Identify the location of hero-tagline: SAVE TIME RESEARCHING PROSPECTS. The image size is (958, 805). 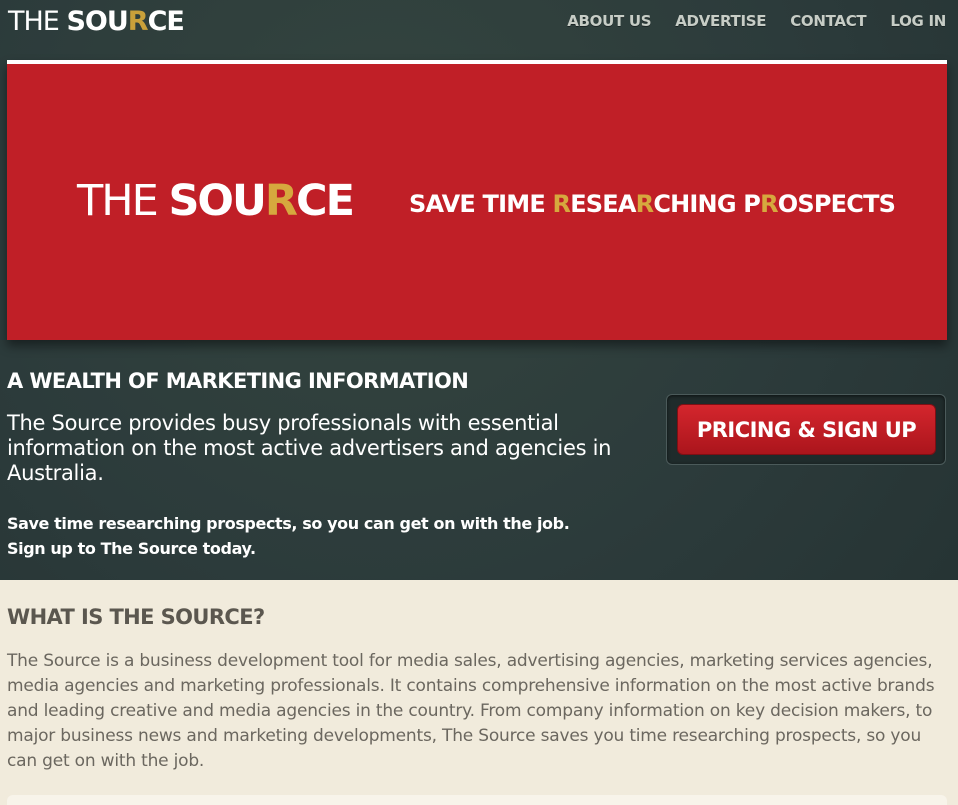
(652, 204).